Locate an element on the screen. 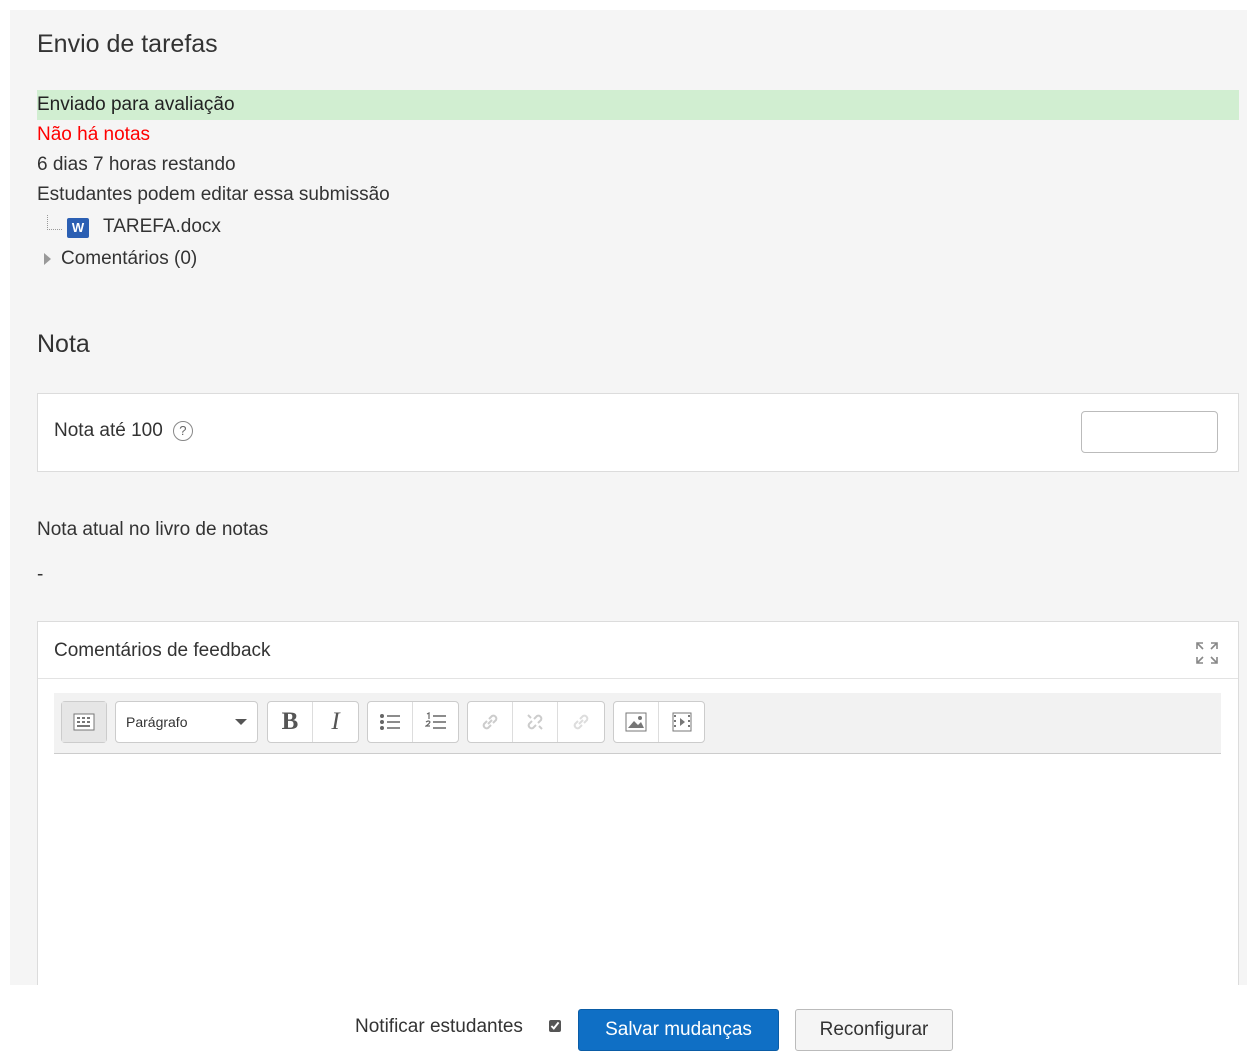  italic-icon: I is located at coordinates (335, 721).